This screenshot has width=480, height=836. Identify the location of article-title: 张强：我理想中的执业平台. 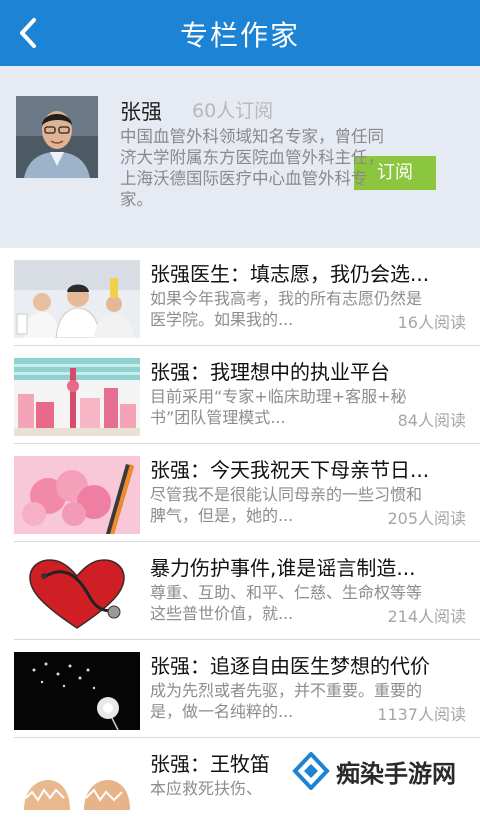
(270, 372).